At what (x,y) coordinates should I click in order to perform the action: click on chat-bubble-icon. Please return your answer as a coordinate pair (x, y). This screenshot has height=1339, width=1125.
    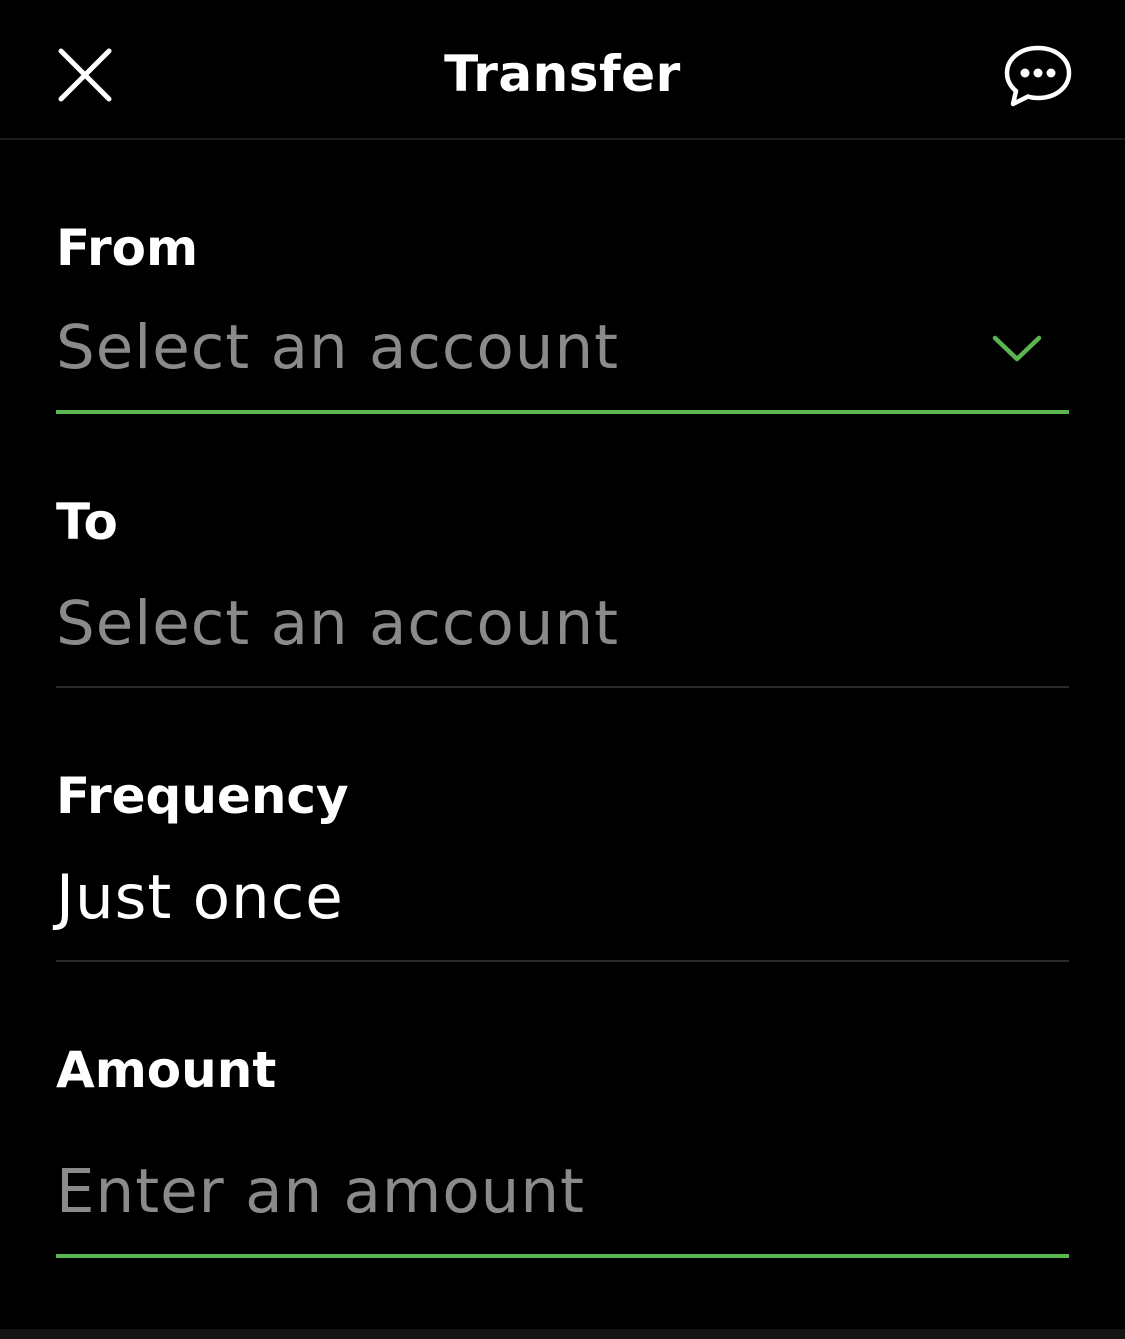
    Looking at the image, I should click on (1038, 76).